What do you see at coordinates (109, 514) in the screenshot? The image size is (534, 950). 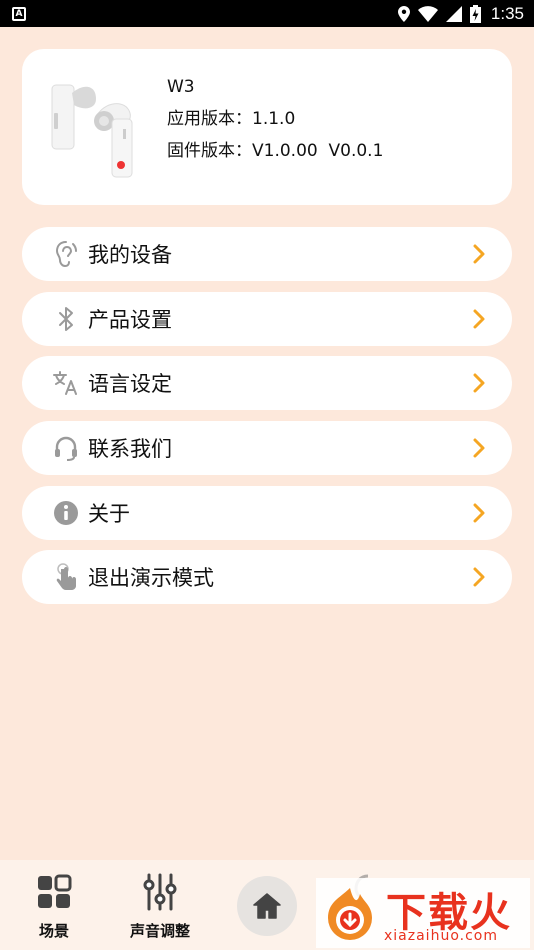 I see `menu-item-label: 关于` at bounding box center [109, 514].